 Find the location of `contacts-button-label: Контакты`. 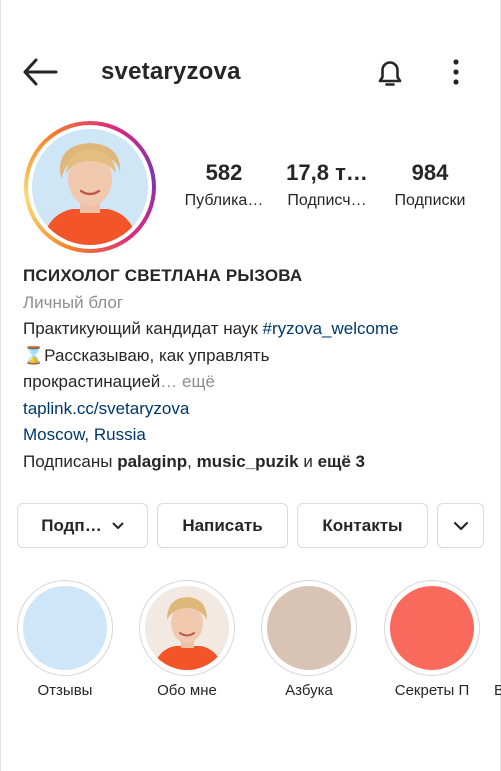

contacts-button-label: Контакты is located at coordinates (362, 525).